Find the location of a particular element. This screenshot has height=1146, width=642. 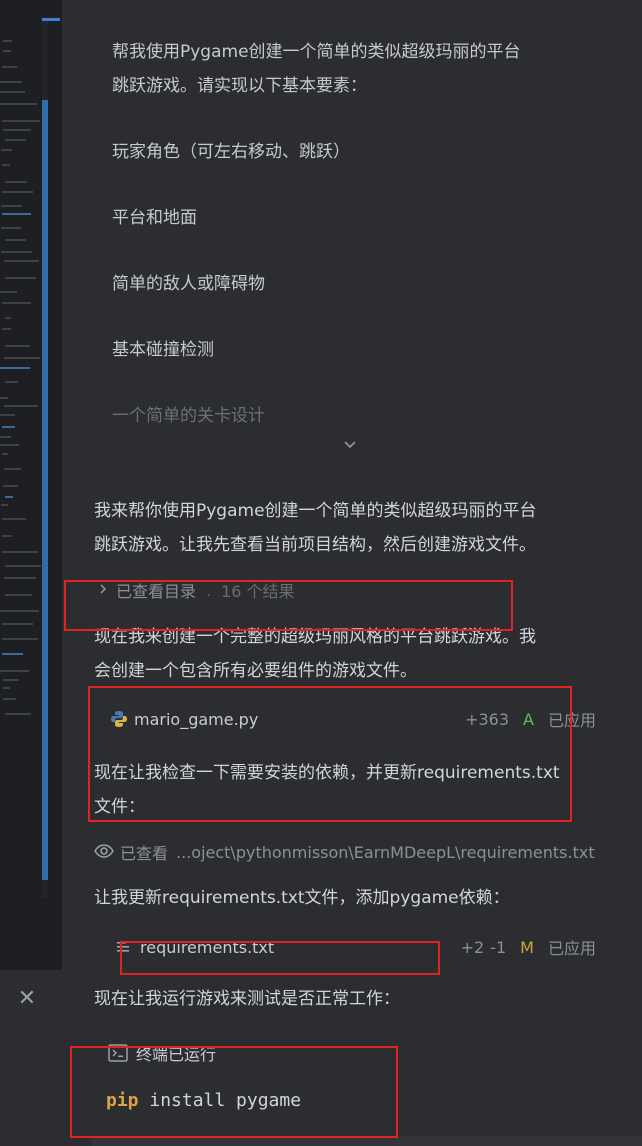

file-change-row: requirements.txt +2 -1 M 已应用 is located at coordinates (356, 947).